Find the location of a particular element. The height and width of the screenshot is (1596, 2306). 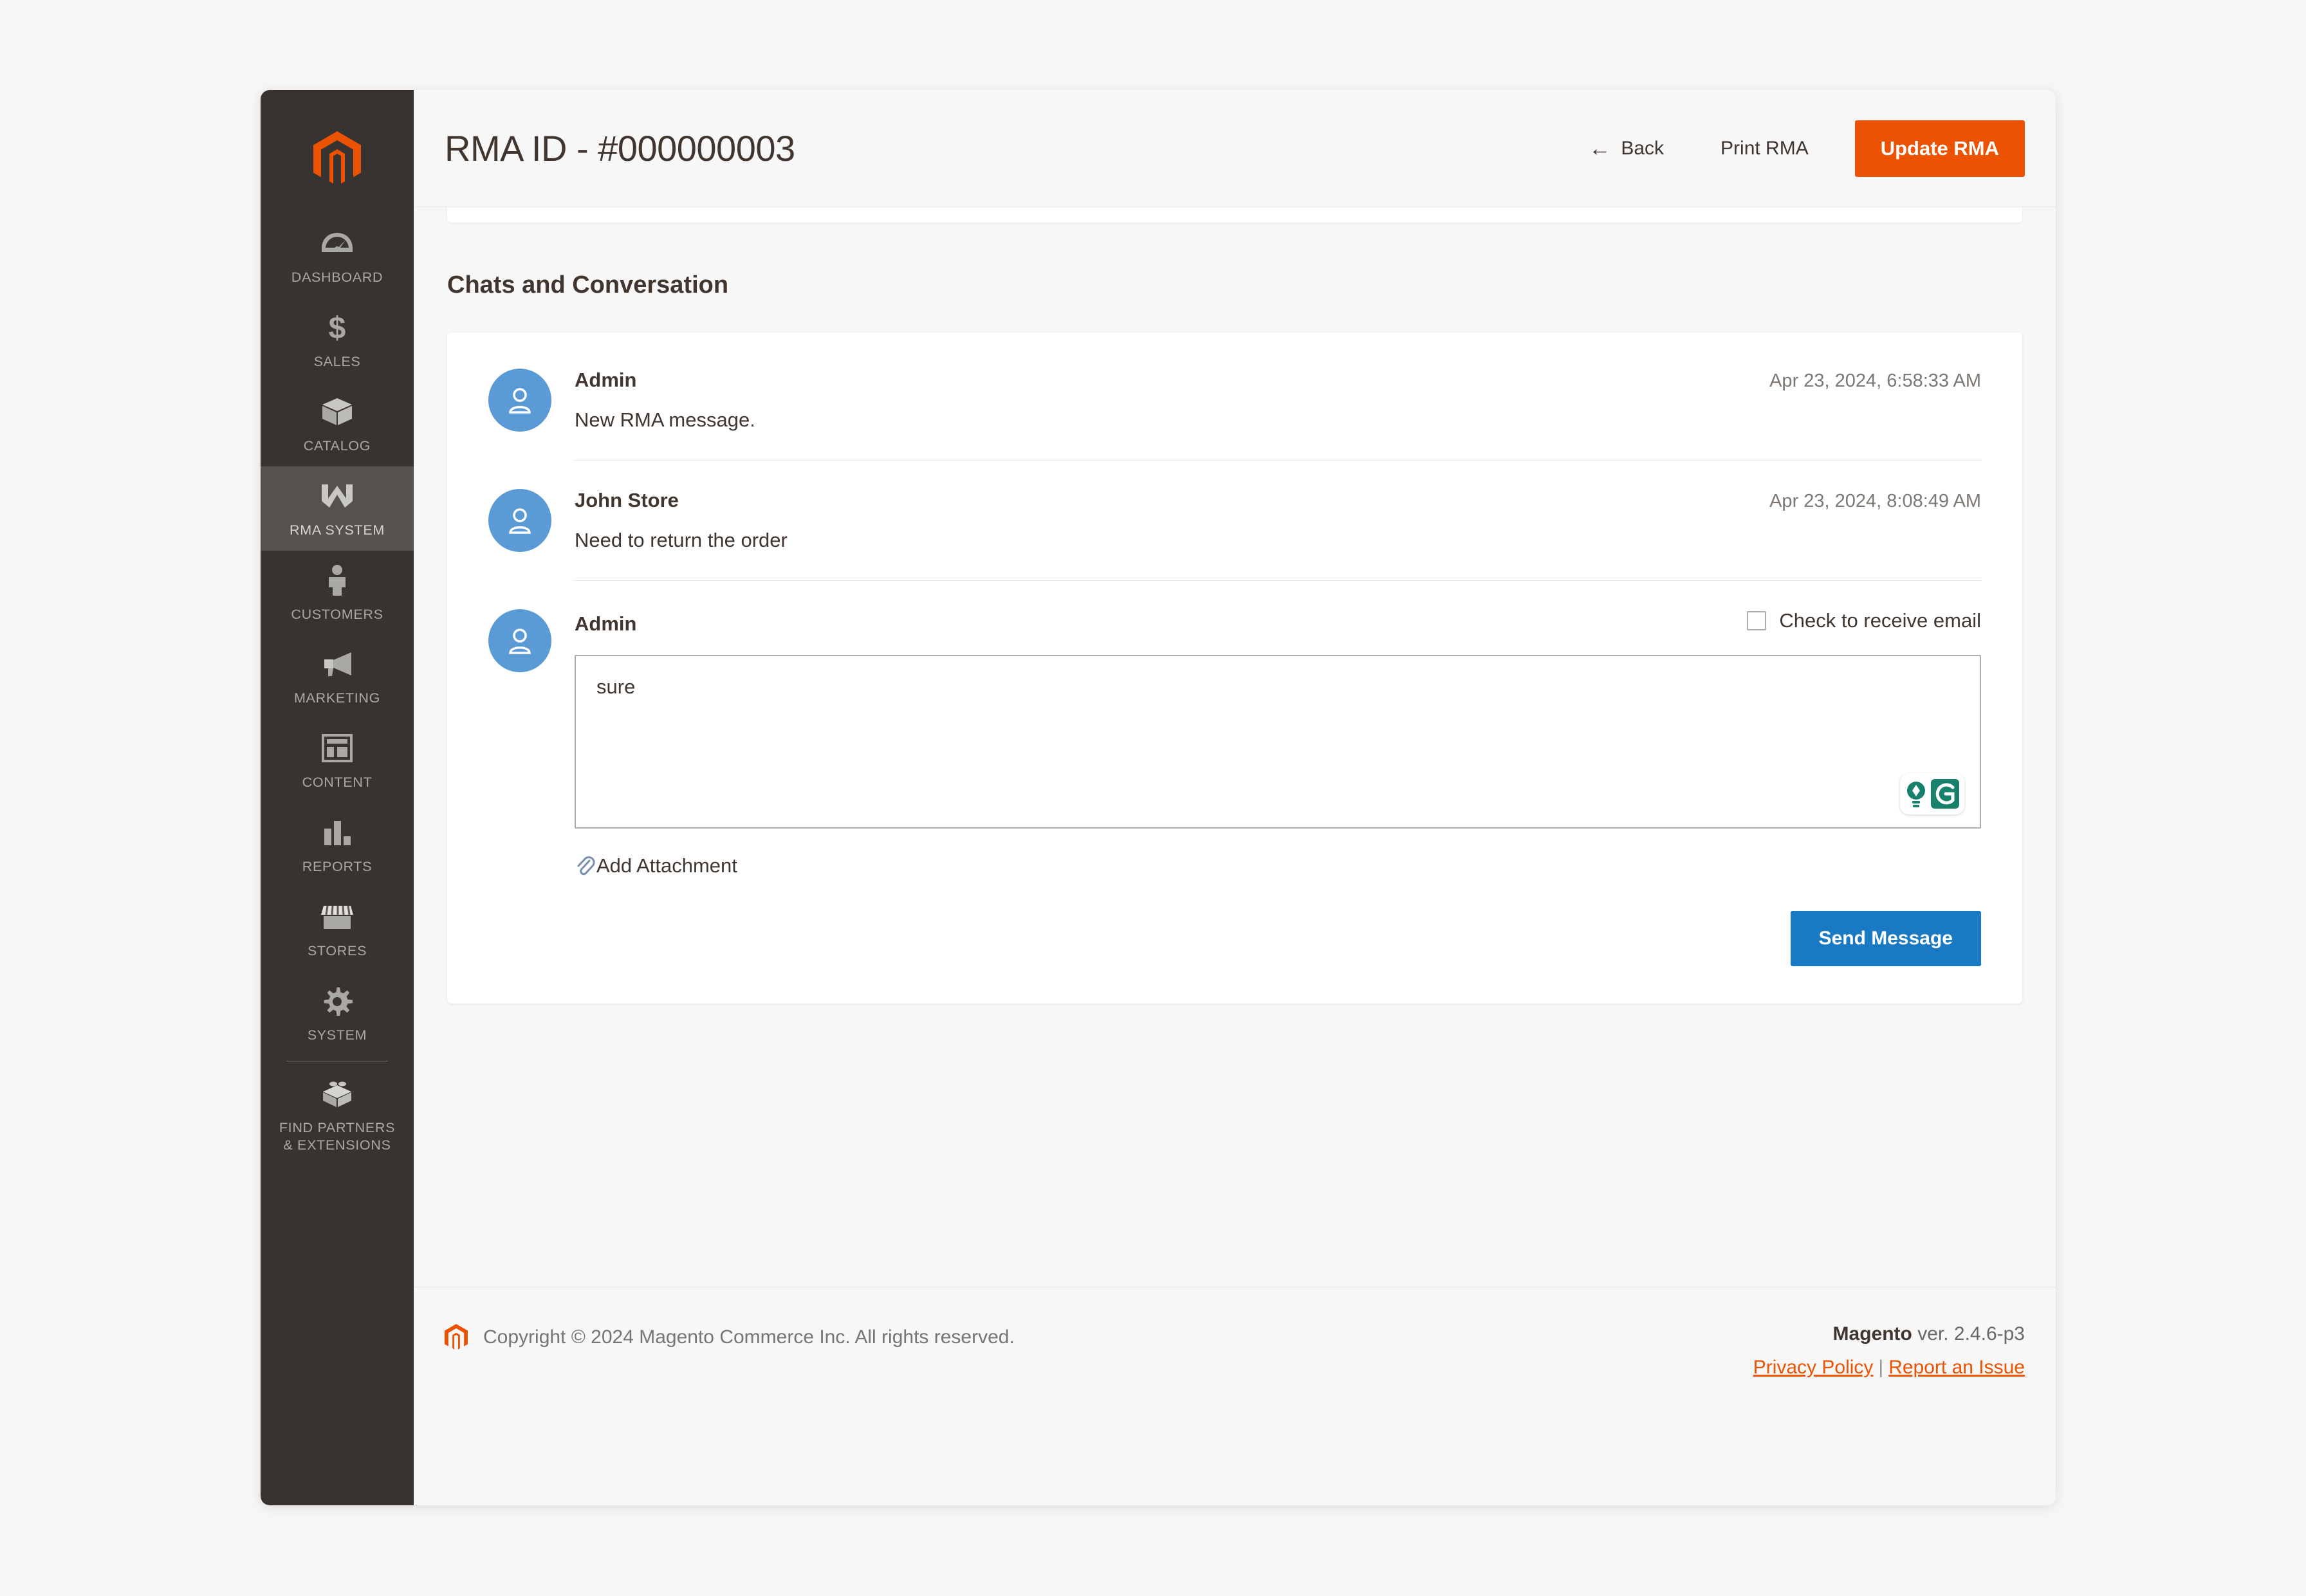

arrow-left-icon: ← is located at coordinates (1600, 148).